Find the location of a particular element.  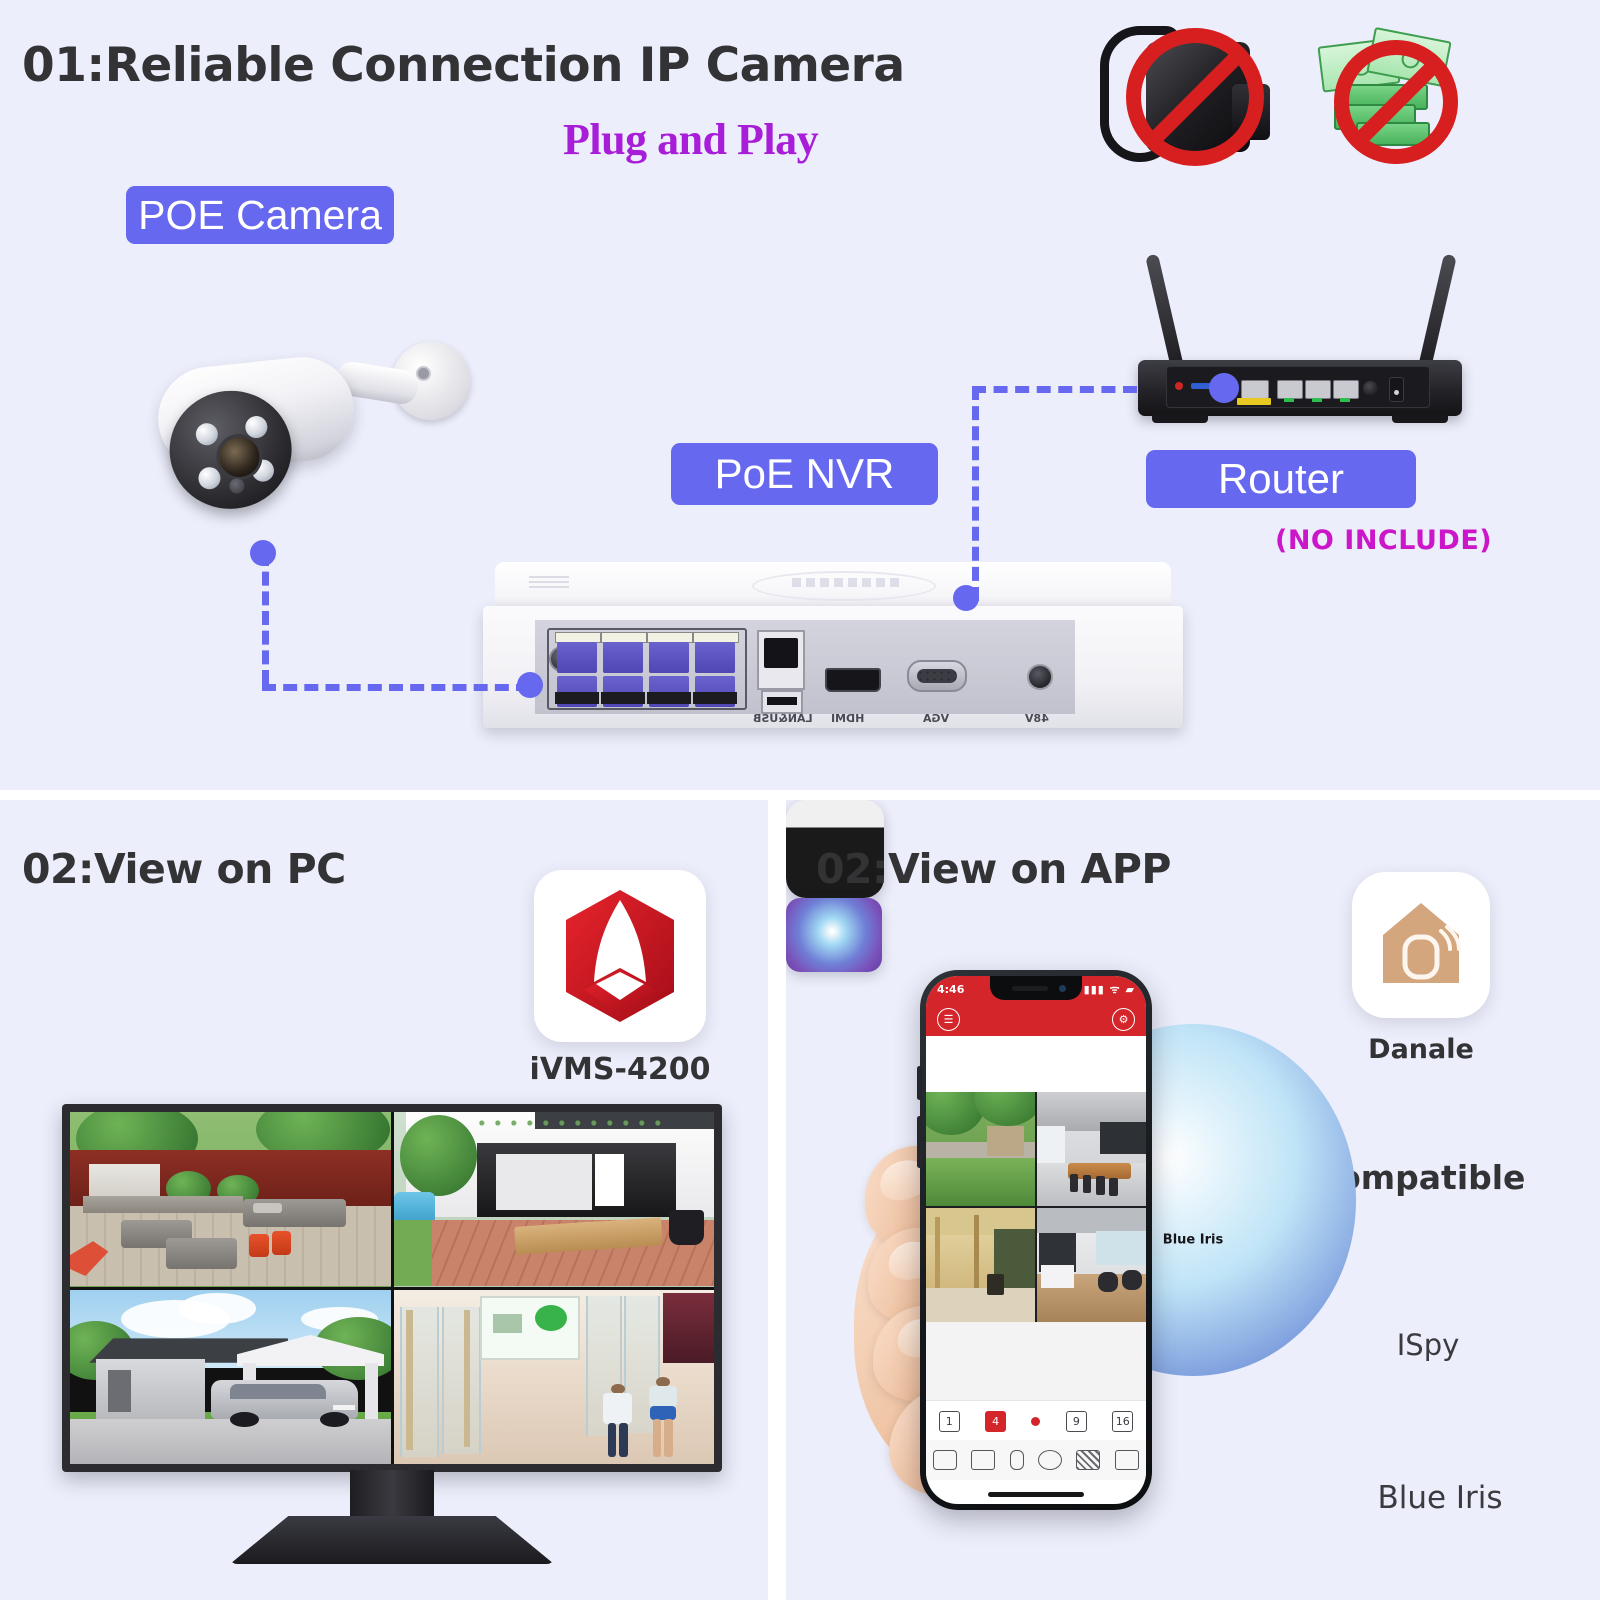

label-router: Router is located at coordinates (1281, 479).